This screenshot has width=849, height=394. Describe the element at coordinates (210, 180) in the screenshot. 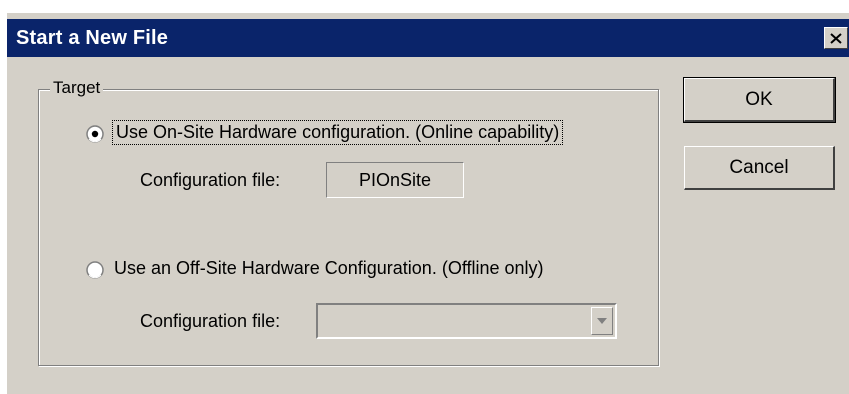

I see `onsite-config-file-label: Configuration file:` at that location.